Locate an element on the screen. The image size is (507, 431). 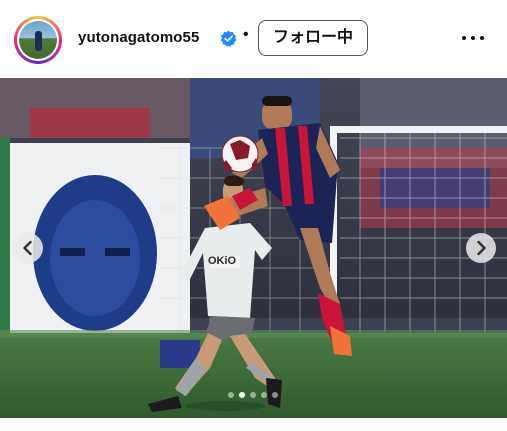
chevron-left-icon is located at coordinates (28, 248).